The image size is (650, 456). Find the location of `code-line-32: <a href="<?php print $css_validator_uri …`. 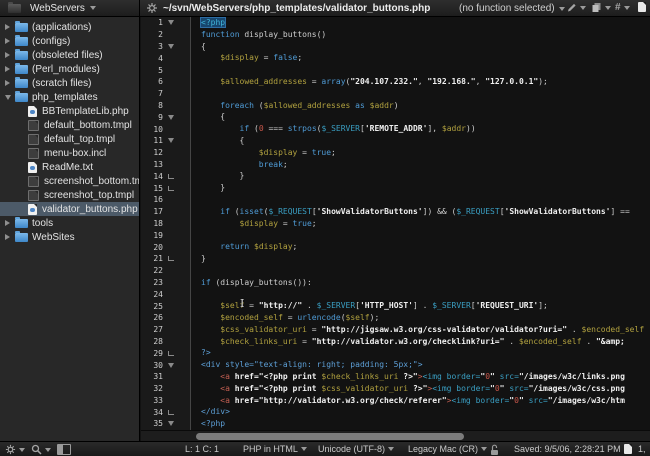

code-line-32: <a href="<?php print $css_validator_uri … is located at coordinates (420, 389).